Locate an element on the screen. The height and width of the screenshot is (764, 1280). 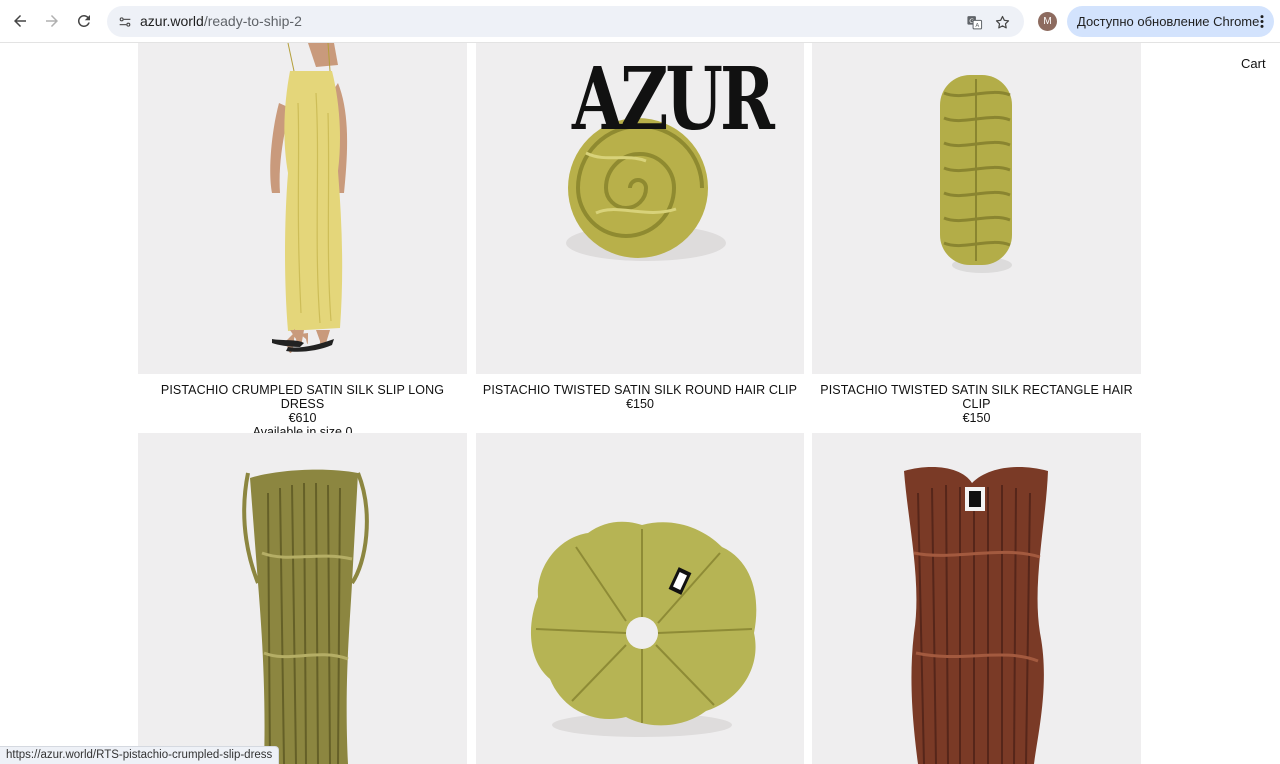
cart-link: Cart is located at coordinates (1253, 63).